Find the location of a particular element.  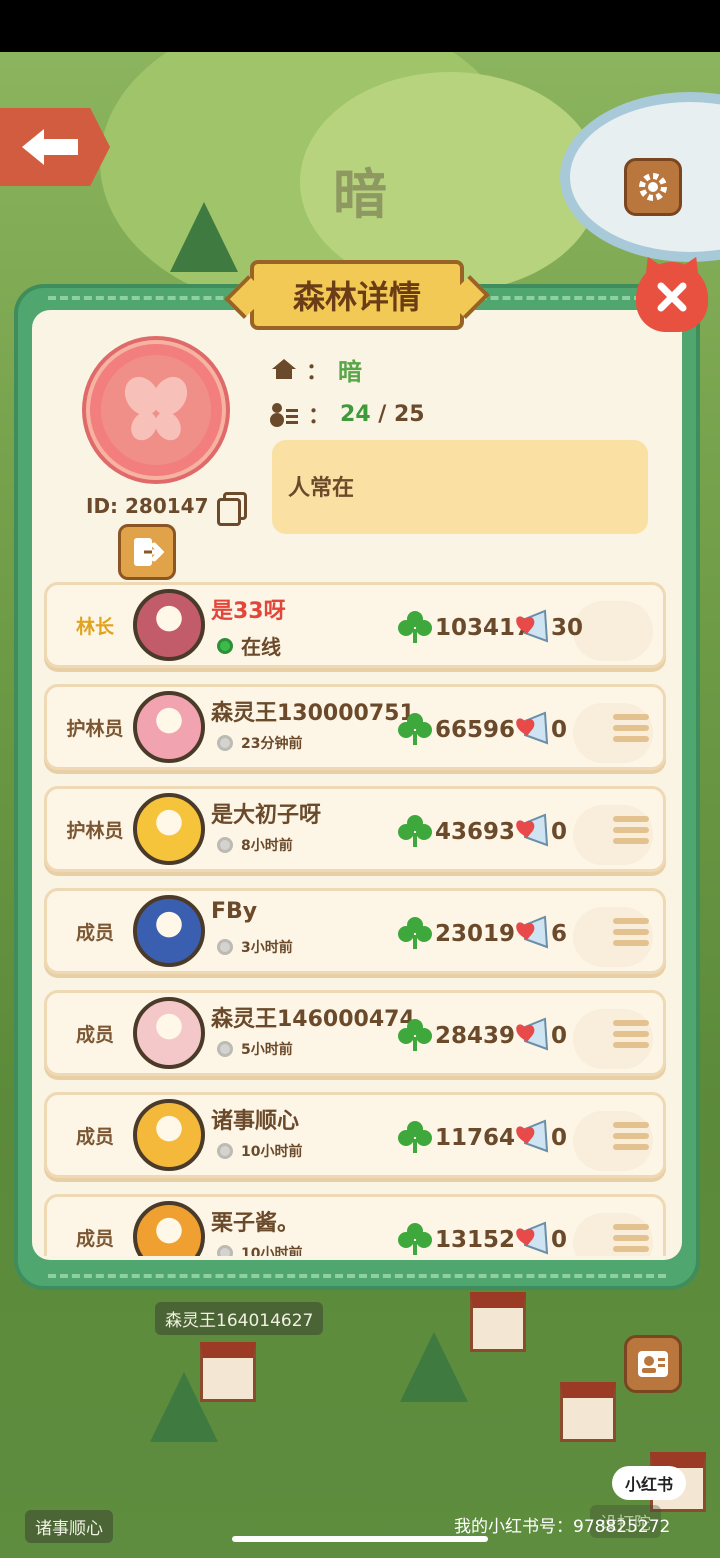

member-gift-count: 30 is located at coordinates (567, 628).